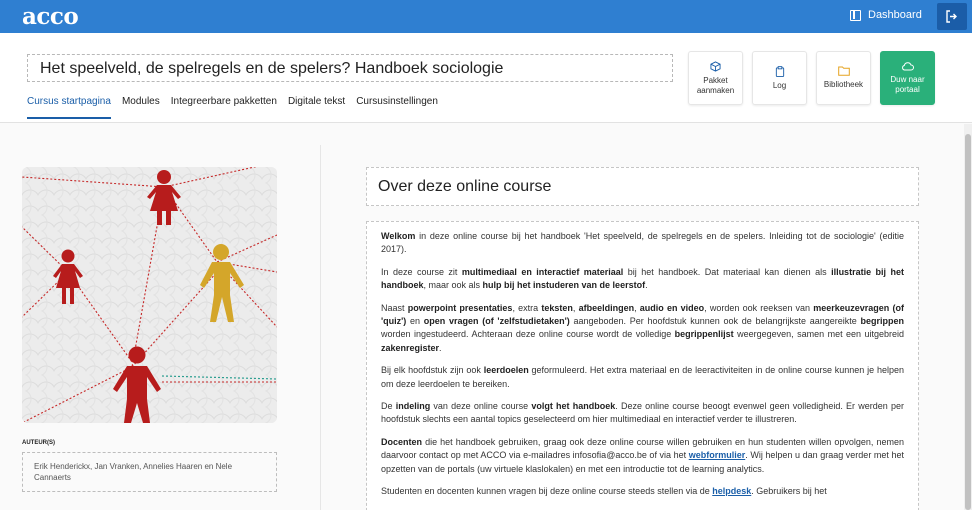  What do you see at coordinates (907, 84) in the screenshot?
I see `duw-naar-portaal-label: Duw naar portaal` at bounding box center [907, 84].